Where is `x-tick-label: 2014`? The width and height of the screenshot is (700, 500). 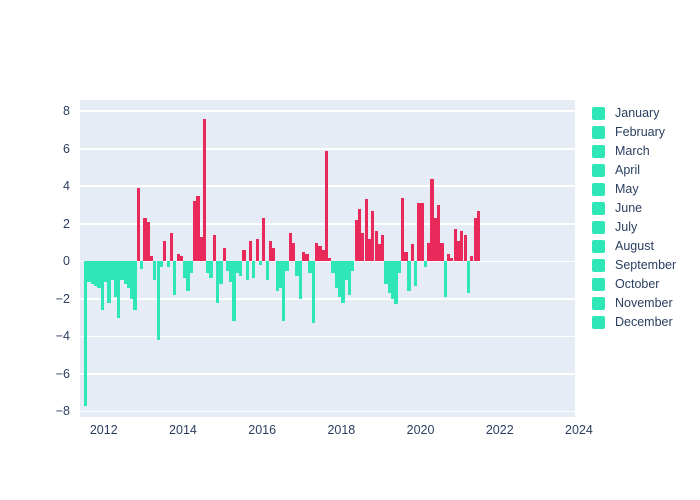 x-tick-label: 2014 is located at coordinates (183, 430).